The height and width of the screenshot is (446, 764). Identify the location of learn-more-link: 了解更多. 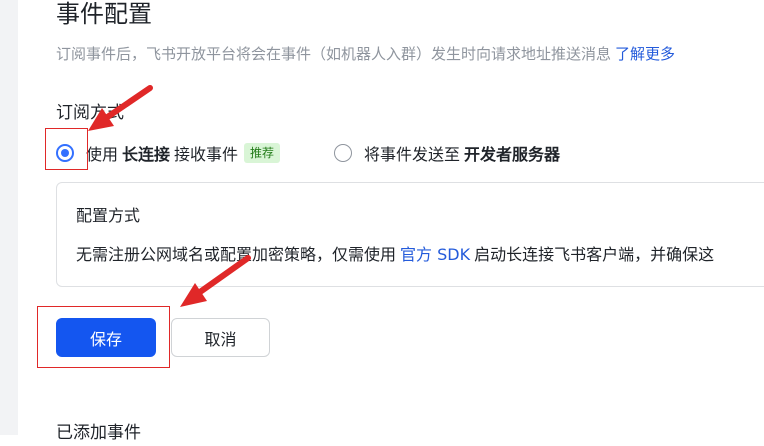
(645, 54).